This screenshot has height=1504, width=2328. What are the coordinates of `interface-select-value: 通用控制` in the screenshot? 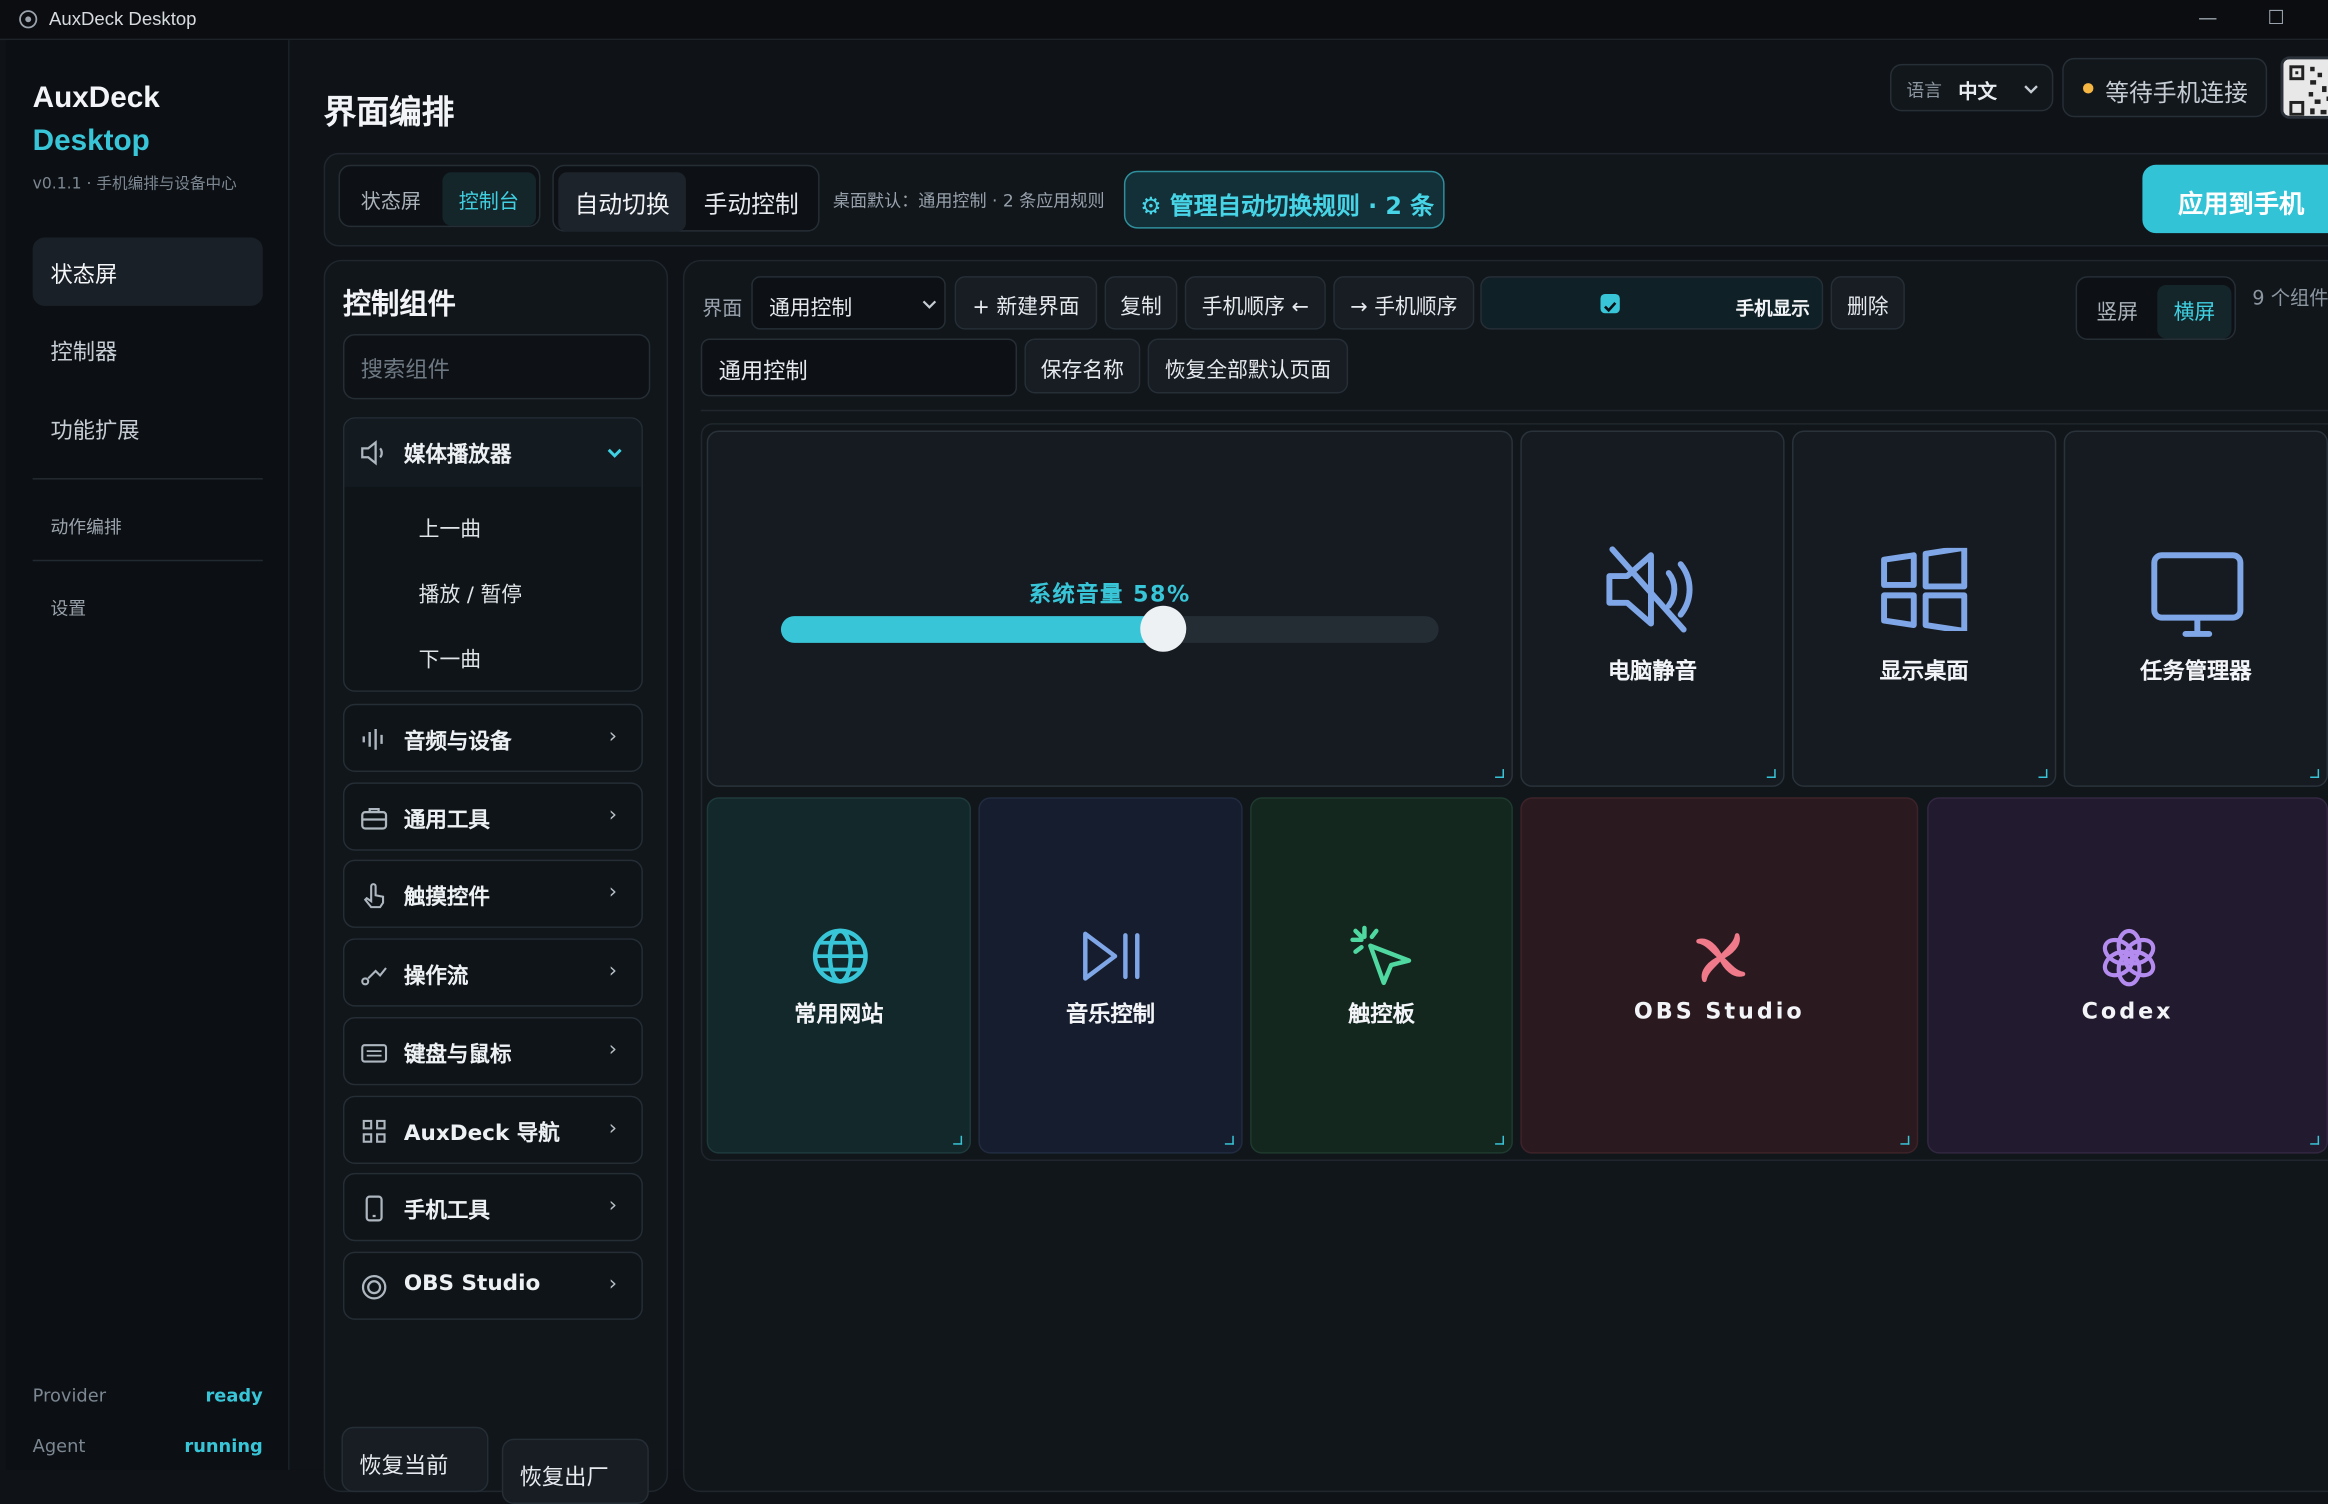 It's located at (810, 309).